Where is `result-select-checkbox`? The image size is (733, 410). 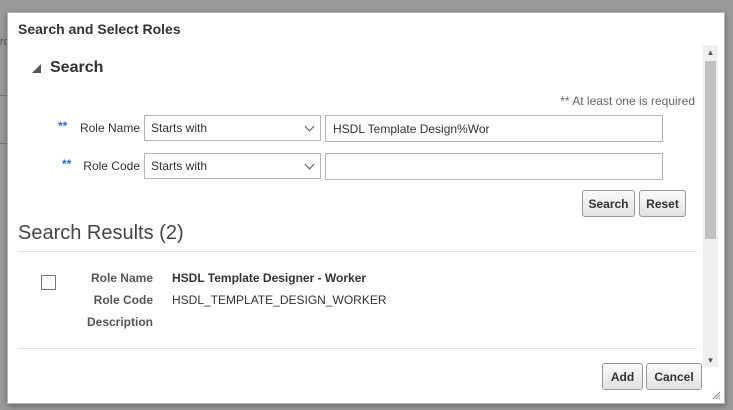
result-select-checkbox is located at coordinates (48, 282).